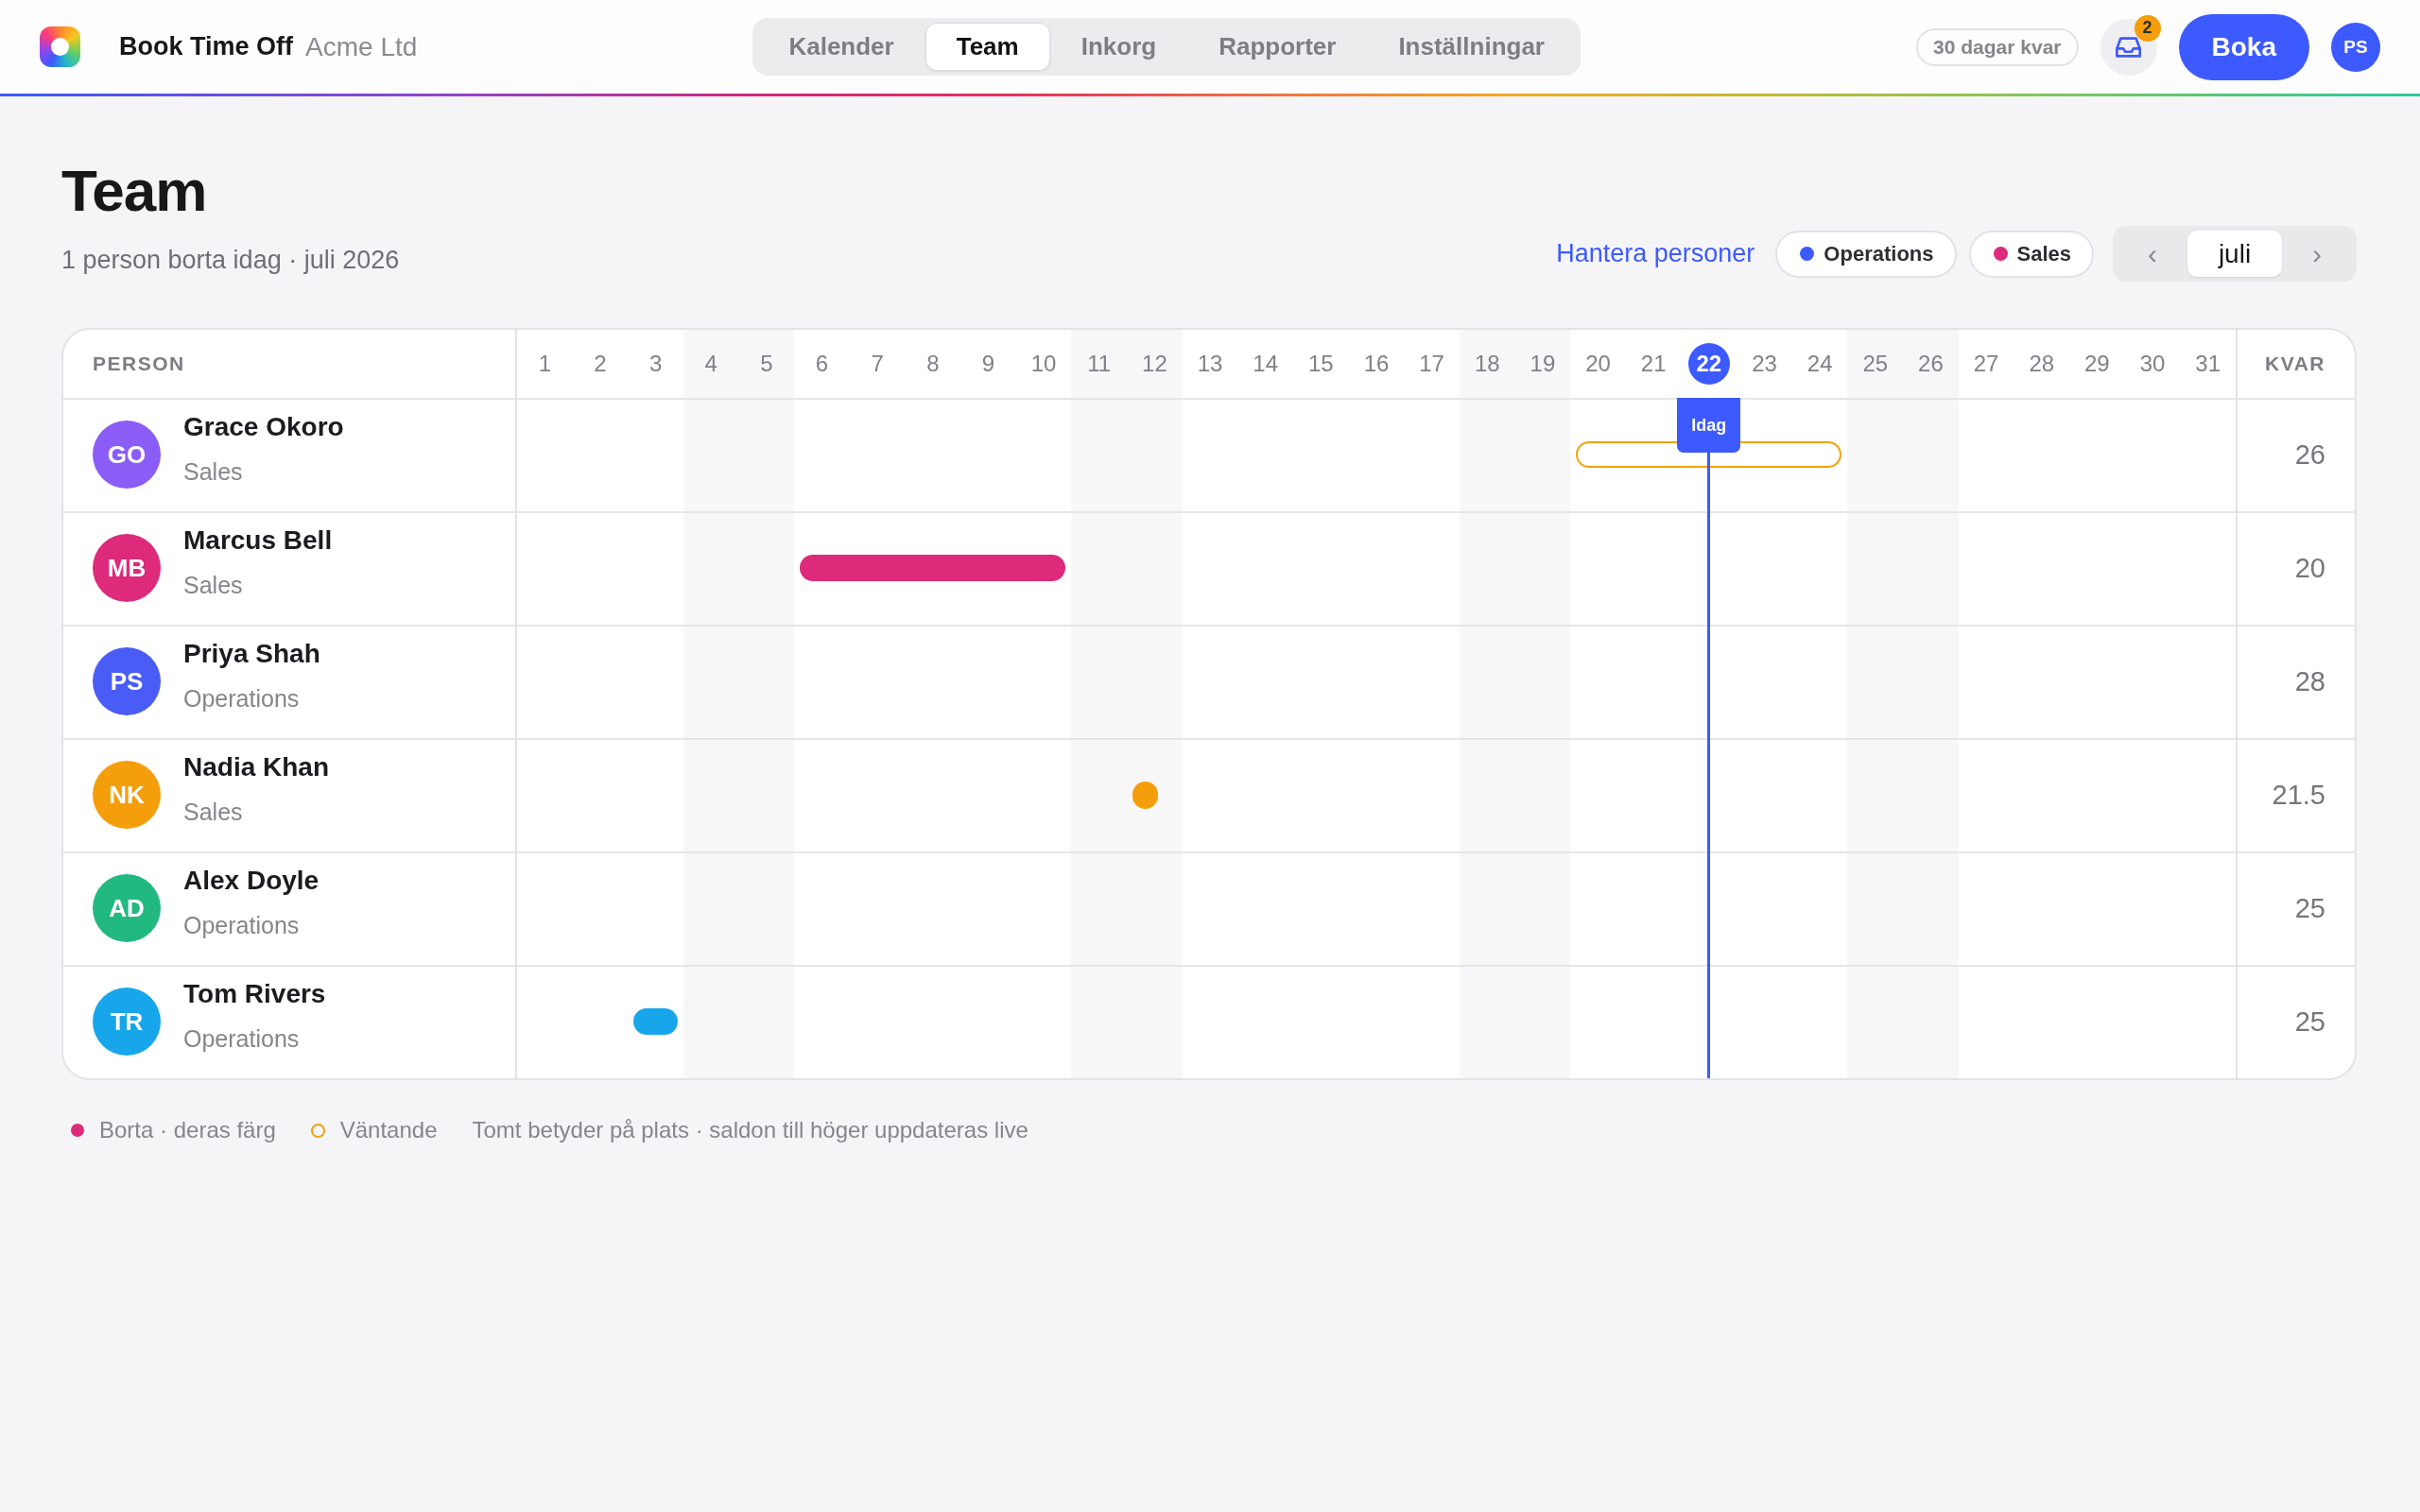 Image resolution: width=2420 pixels, height=1512 pixels. I want to click on day-number: 22, so click(1708, 364).